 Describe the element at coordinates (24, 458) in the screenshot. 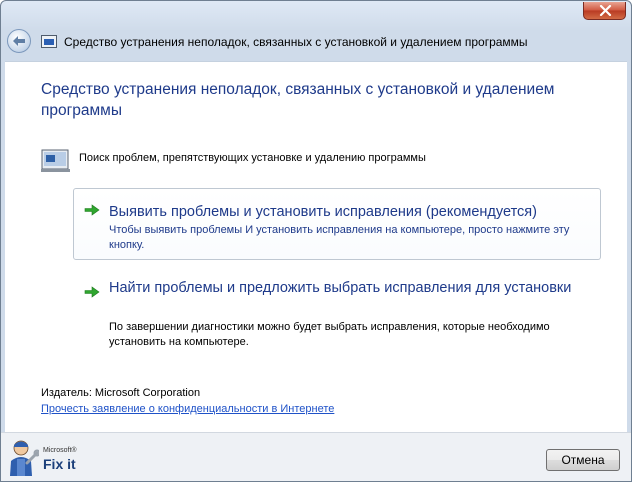

I see `fix-it-mechanic-icon` at that location.